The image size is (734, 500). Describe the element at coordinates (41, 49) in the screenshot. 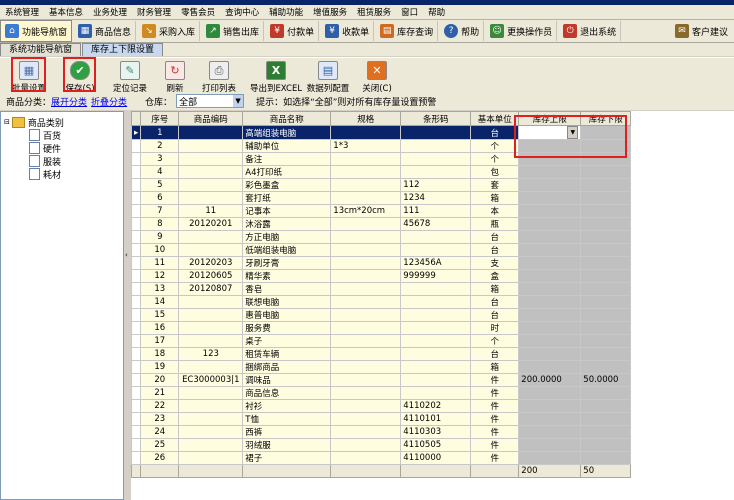

I see `tab-nav-window: 系统功能导航窗` at that location.